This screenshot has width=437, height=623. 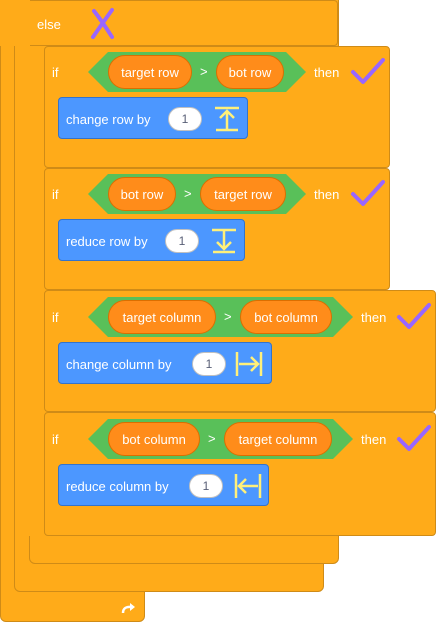 I want to click on arrow-left-to-bar-icon, so click(x=248, y=486).